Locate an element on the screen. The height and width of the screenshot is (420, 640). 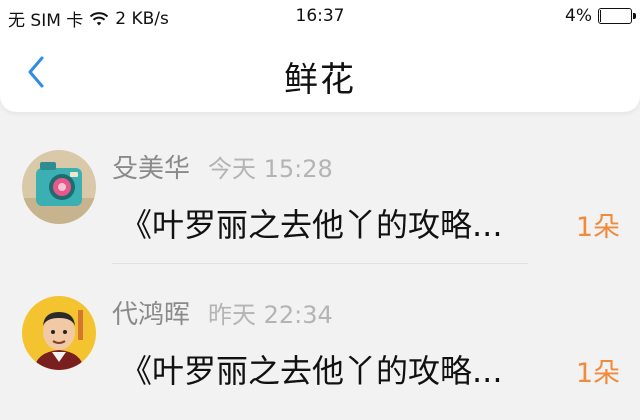
status-right: 4% is located at coordinates (600, 16).